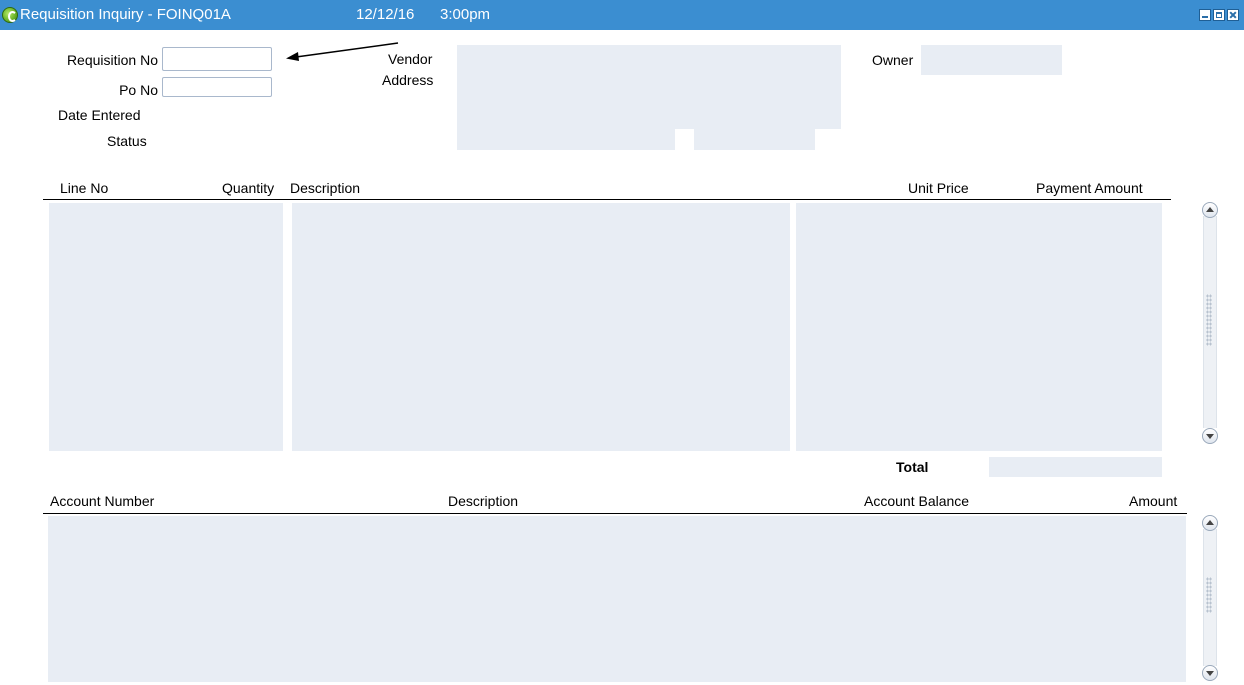 Image resolution: width=1244 pixels, height=685 pixels. What do you see at coordinates (99, 115) in the screenshot?
I see `date-entered-label: Date Entered` at bounding box center [99, 115].